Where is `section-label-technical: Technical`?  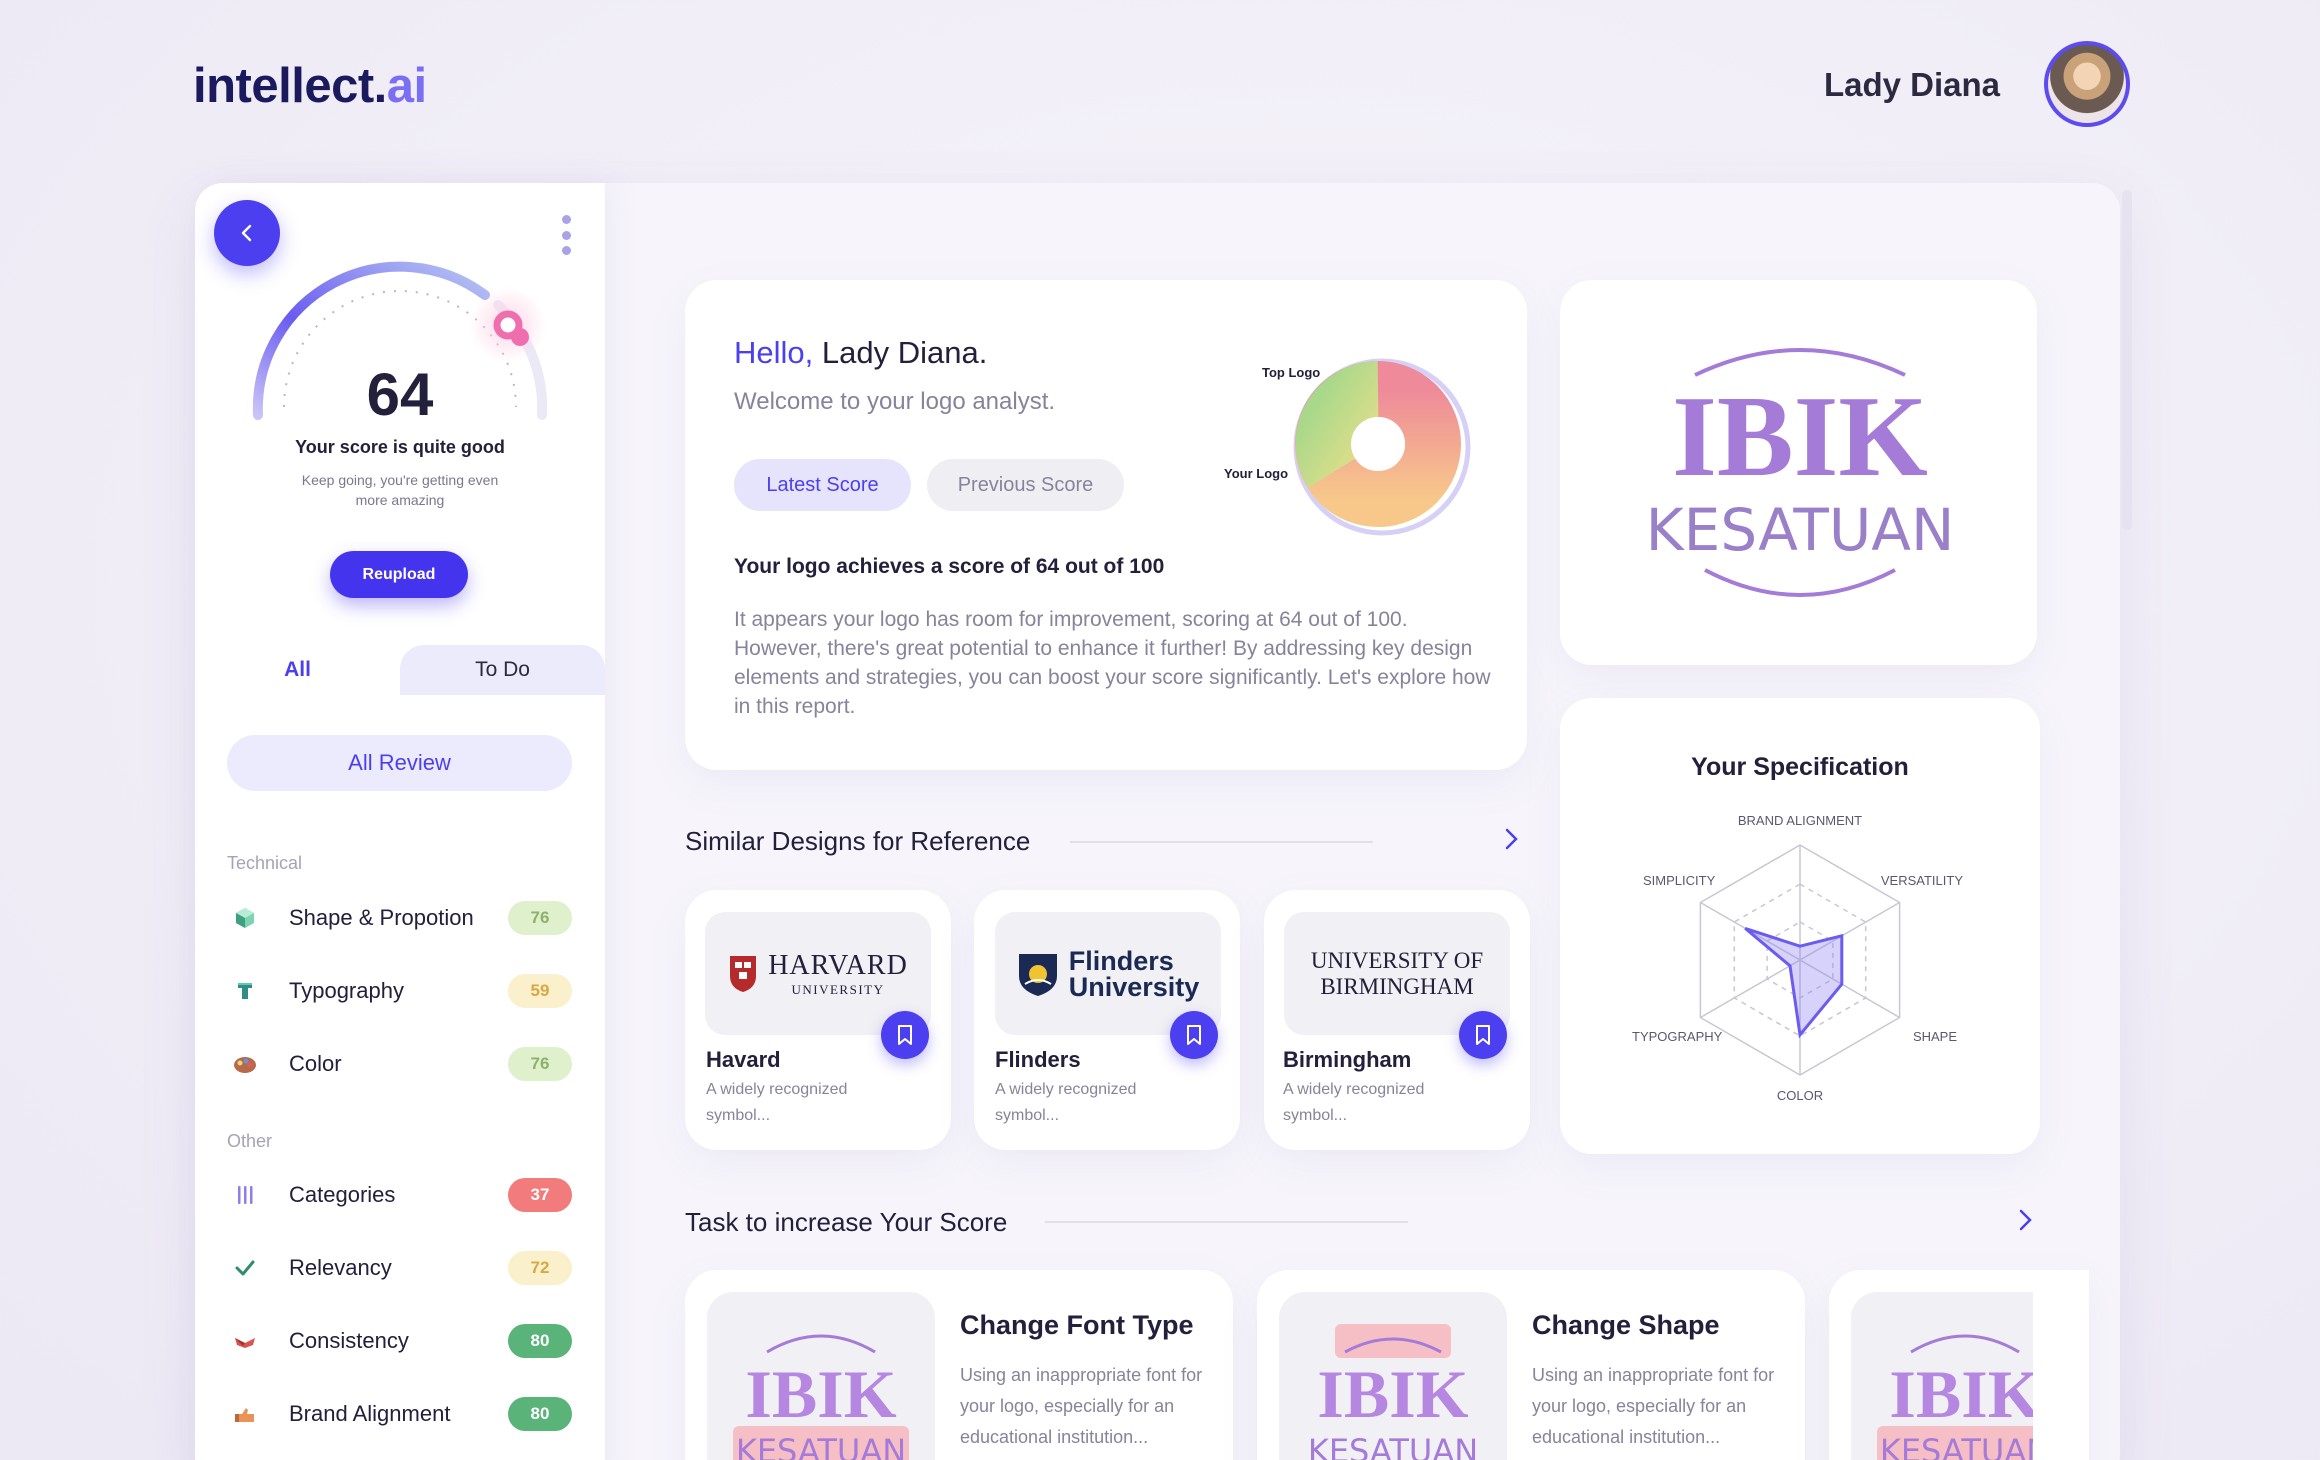
section-label-technical: Technical is located at coordinates (265, 863).